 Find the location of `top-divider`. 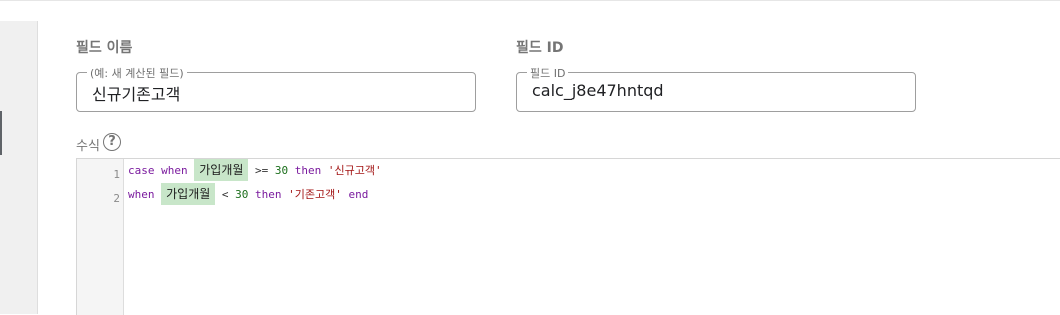

top-divider is located at coordinates (530, 0).